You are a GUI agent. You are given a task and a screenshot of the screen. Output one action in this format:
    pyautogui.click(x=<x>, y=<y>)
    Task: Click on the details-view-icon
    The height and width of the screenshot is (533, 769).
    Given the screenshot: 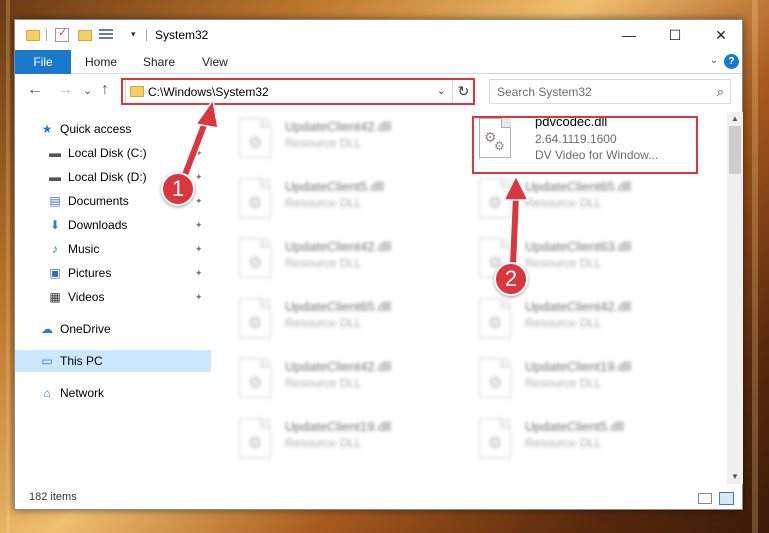 What is the action you would take?
    pyautogui.click(x=705, y=498)
    